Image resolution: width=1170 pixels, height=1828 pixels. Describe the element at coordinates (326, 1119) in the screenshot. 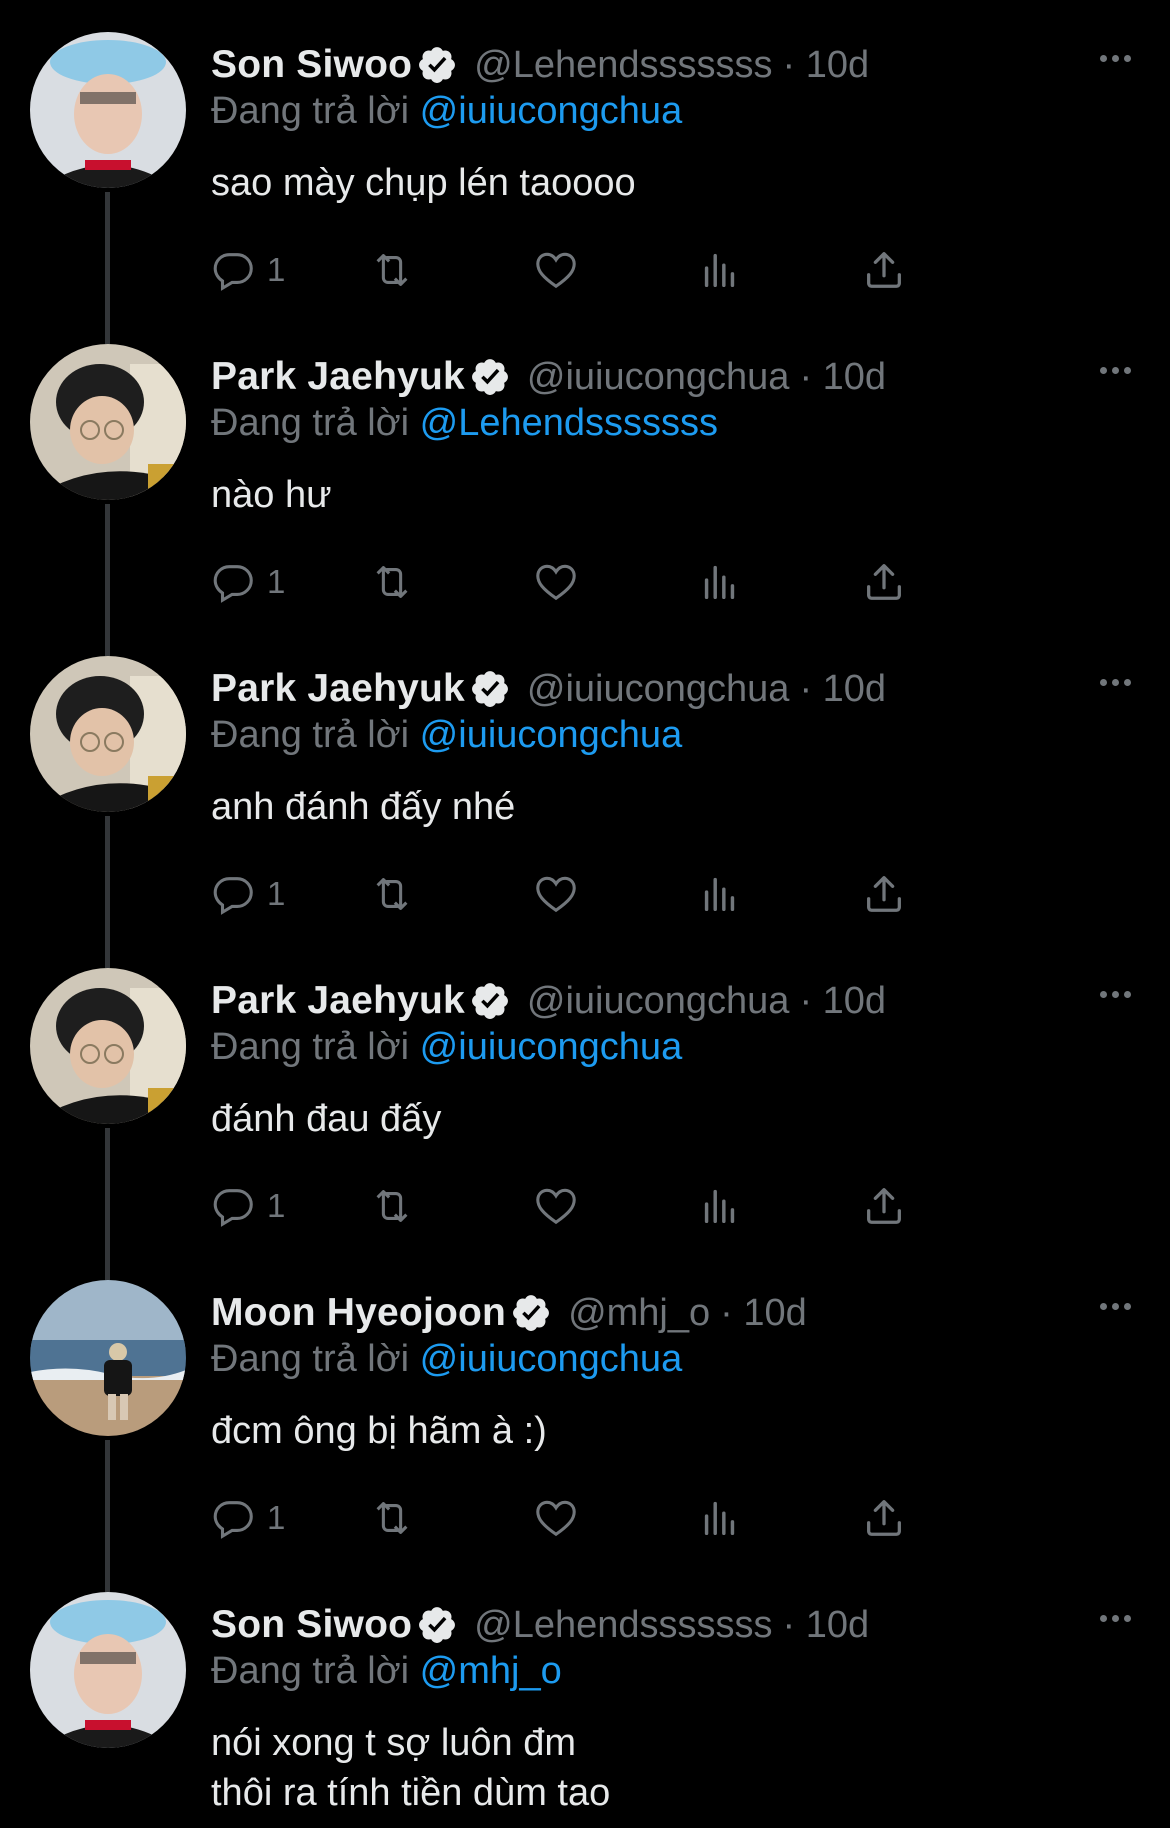

I see `tweet-text: đánh đau đấy` at that location.